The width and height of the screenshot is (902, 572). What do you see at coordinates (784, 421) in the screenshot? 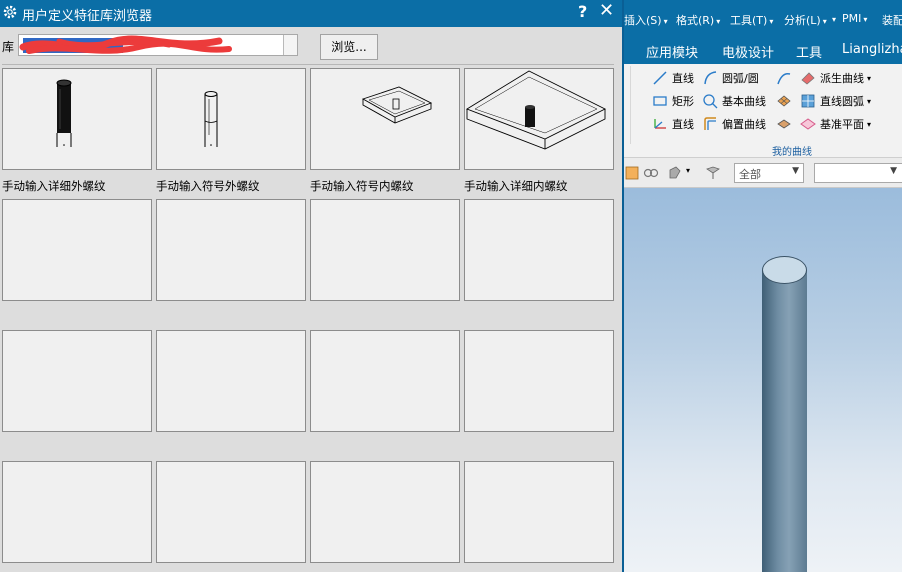
I see `cylinder-model` at bounding box center [784, 421].